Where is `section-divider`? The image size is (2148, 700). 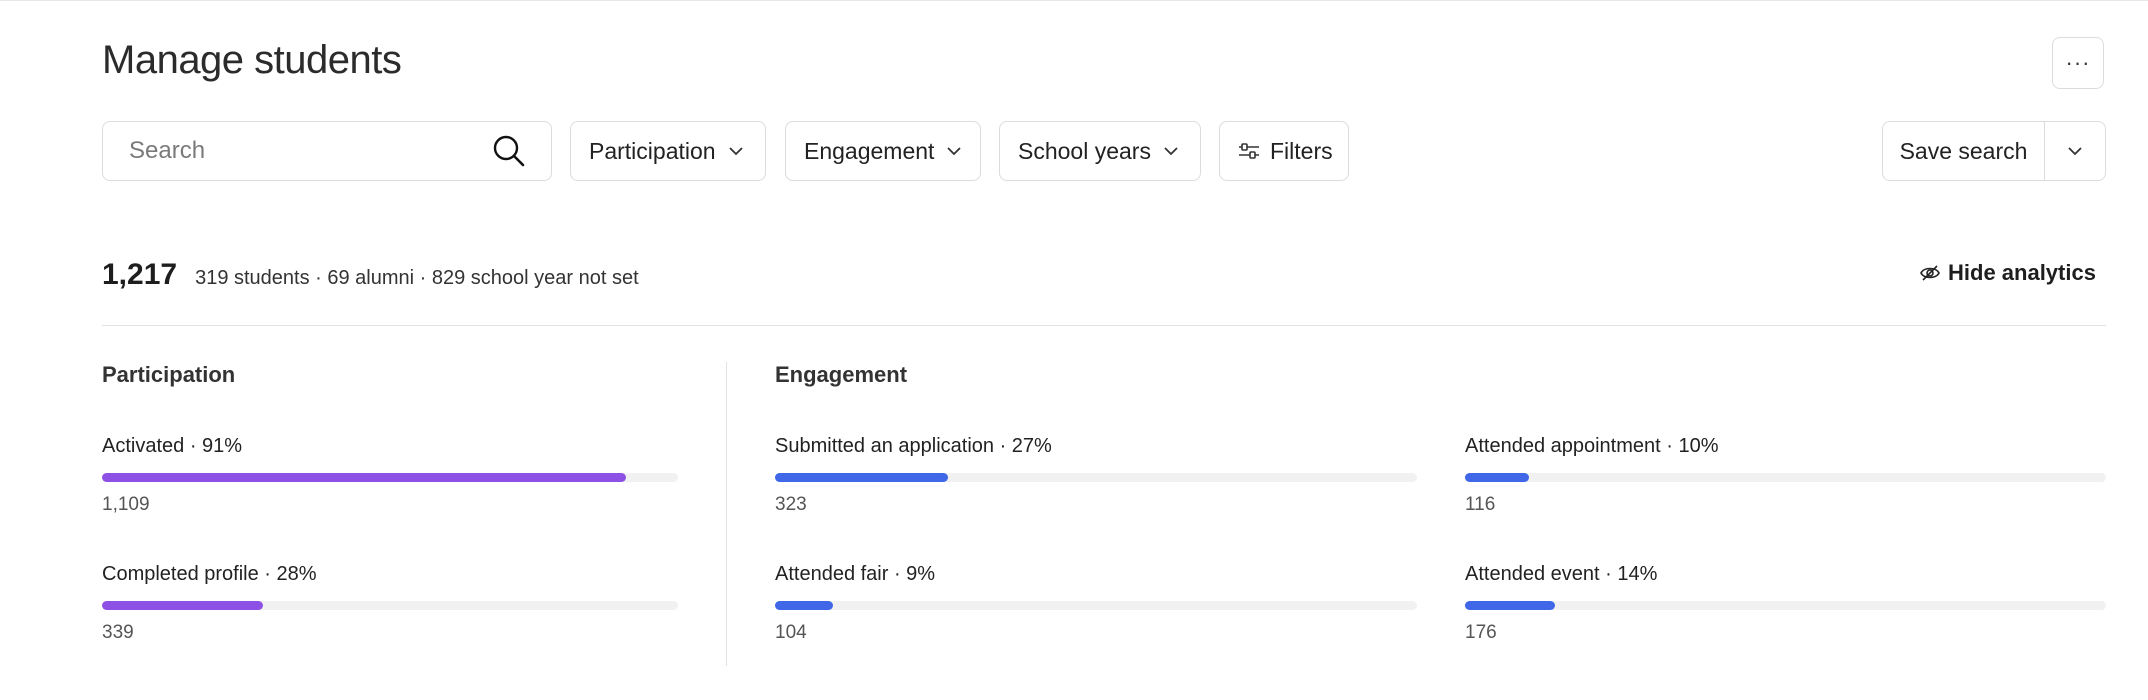 section-divider is located at coordinates (726, 514).